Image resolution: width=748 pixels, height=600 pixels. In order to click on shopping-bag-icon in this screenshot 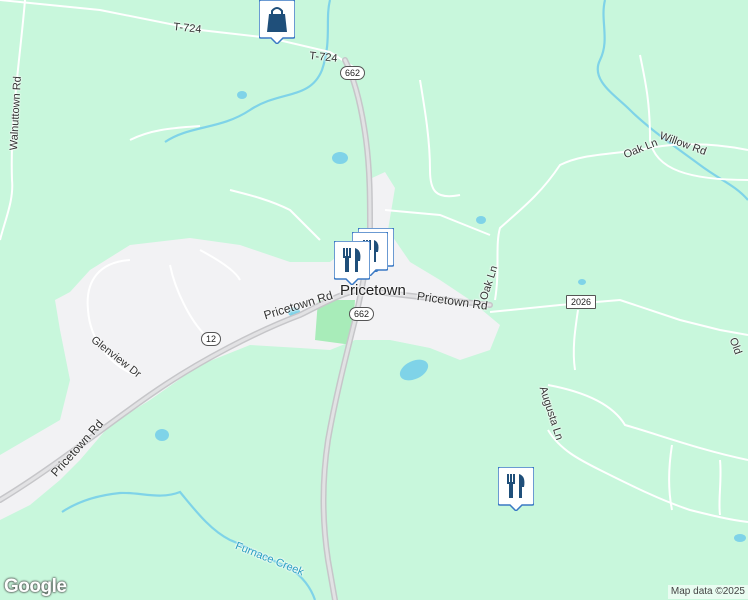, I will do `click(277, 22)`.